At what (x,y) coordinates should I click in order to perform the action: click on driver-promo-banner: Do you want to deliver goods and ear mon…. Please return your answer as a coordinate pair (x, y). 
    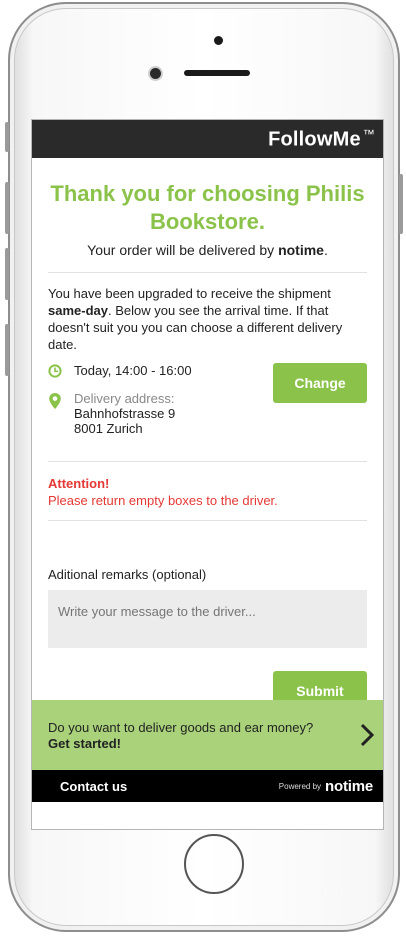
    Looking at the image, I should click on (207, 735).